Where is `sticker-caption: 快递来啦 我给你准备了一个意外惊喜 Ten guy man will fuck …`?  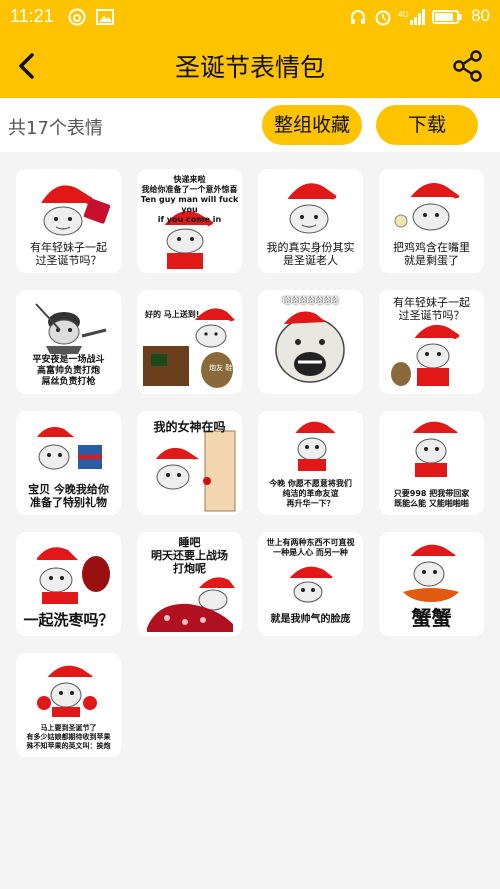 sticker-caption: 快递来啦 我给你准备了一个意外惊喜 Ten guy man will fuck … is located at coordinates (189, 199).